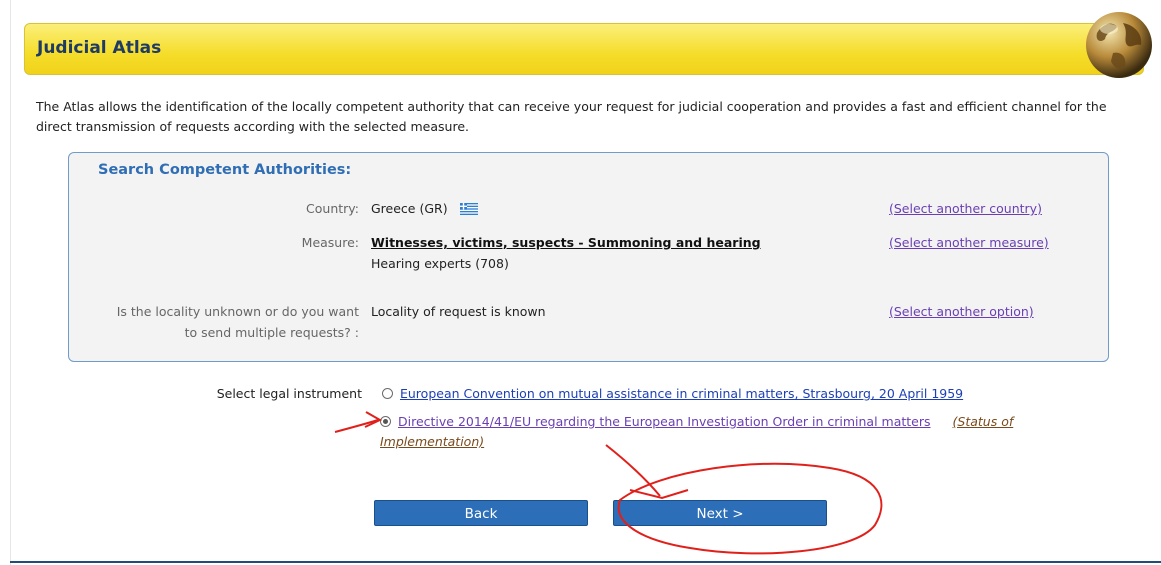 The image size is (1161, 565). What do you see at coordinates (432, 441) in the screenshot?
I see `status-link-part2: Implementation)` at bounding box center [432, 441].